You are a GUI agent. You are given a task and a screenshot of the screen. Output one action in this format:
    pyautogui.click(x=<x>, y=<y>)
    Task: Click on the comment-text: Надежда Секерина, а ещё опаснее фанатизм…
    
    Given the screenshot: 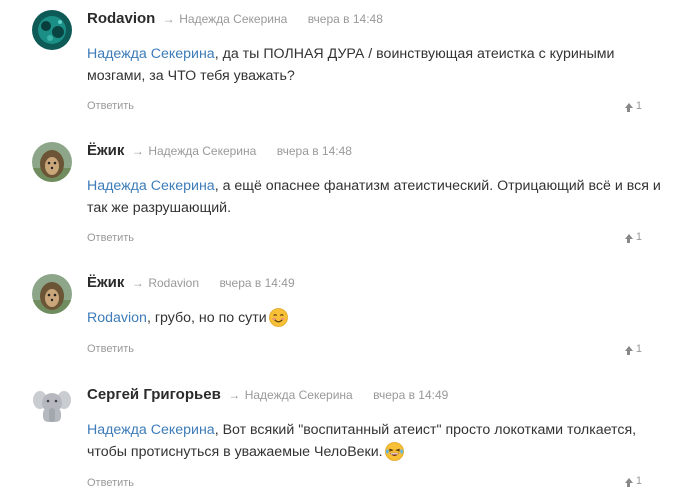 What is the action you would take?
    pyautogui.click(x=374, y=197)
    